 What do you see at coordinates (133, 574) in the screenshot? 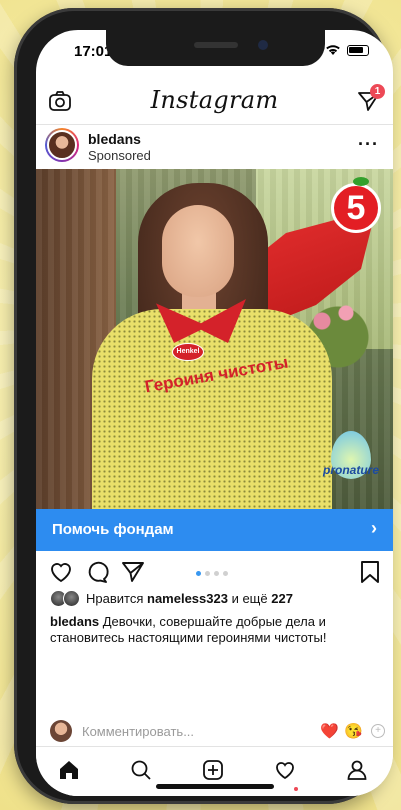
I see `share-icon` at bounding box center [133, 574].